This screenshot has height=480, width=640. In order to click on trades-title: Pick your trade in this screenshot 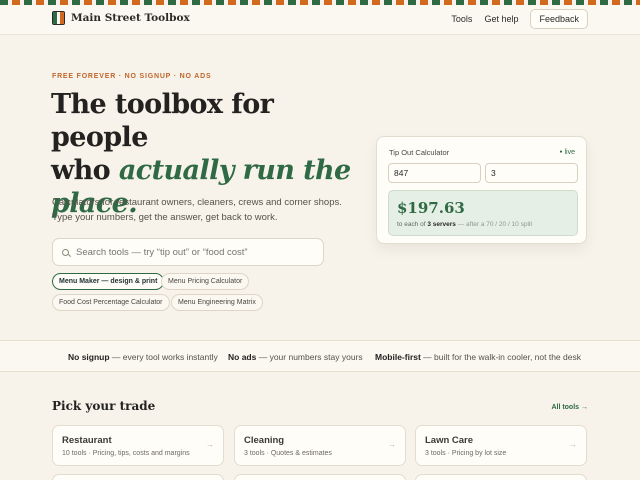, I will do `click(104, 406)`.